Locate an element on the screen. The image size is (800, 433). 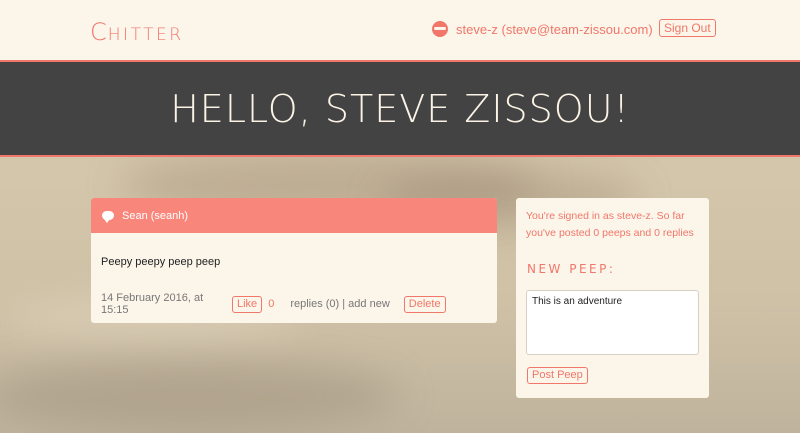
post-peep-button: Post Peep is located at coordinates (557, 375).